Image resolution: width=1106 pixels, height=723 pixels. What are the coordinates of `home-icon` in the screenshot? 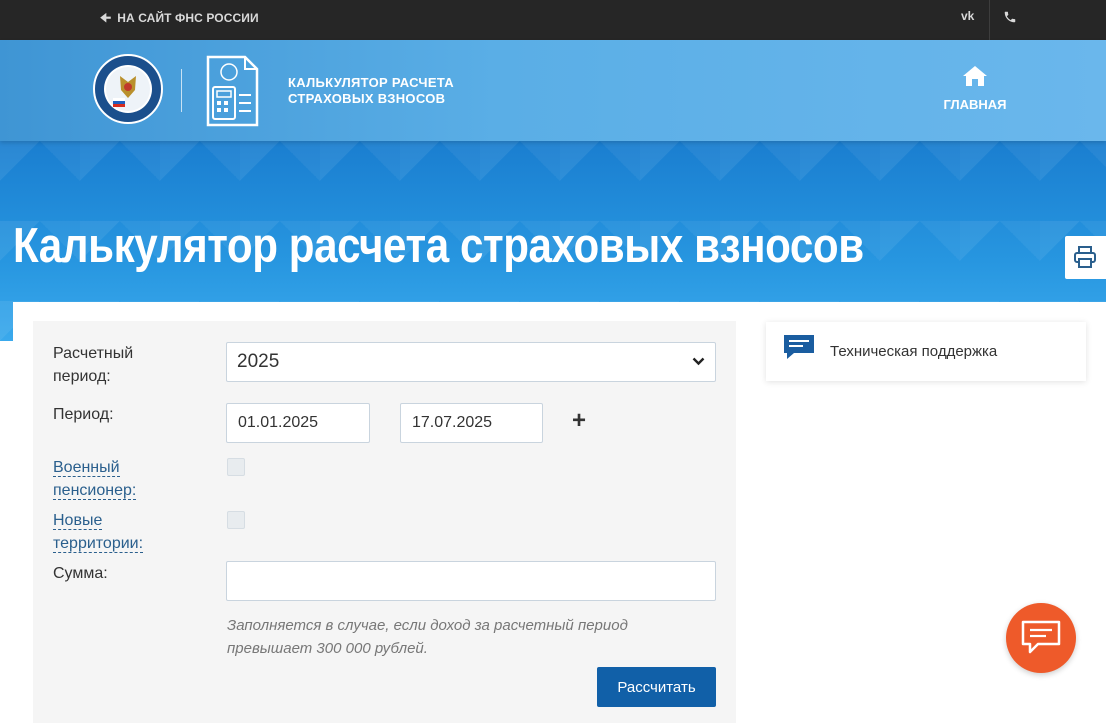 It's located at (975, 76).